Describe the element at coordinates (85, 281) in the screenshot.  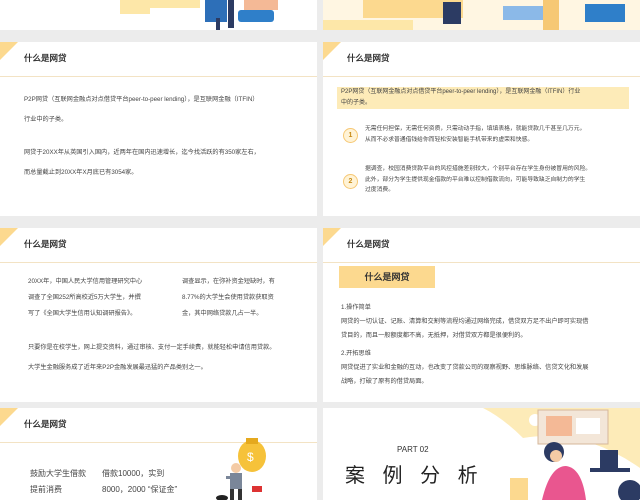
I see `left-column-line: 20XX年，中国人民大学信用管理研究中心` at that location.